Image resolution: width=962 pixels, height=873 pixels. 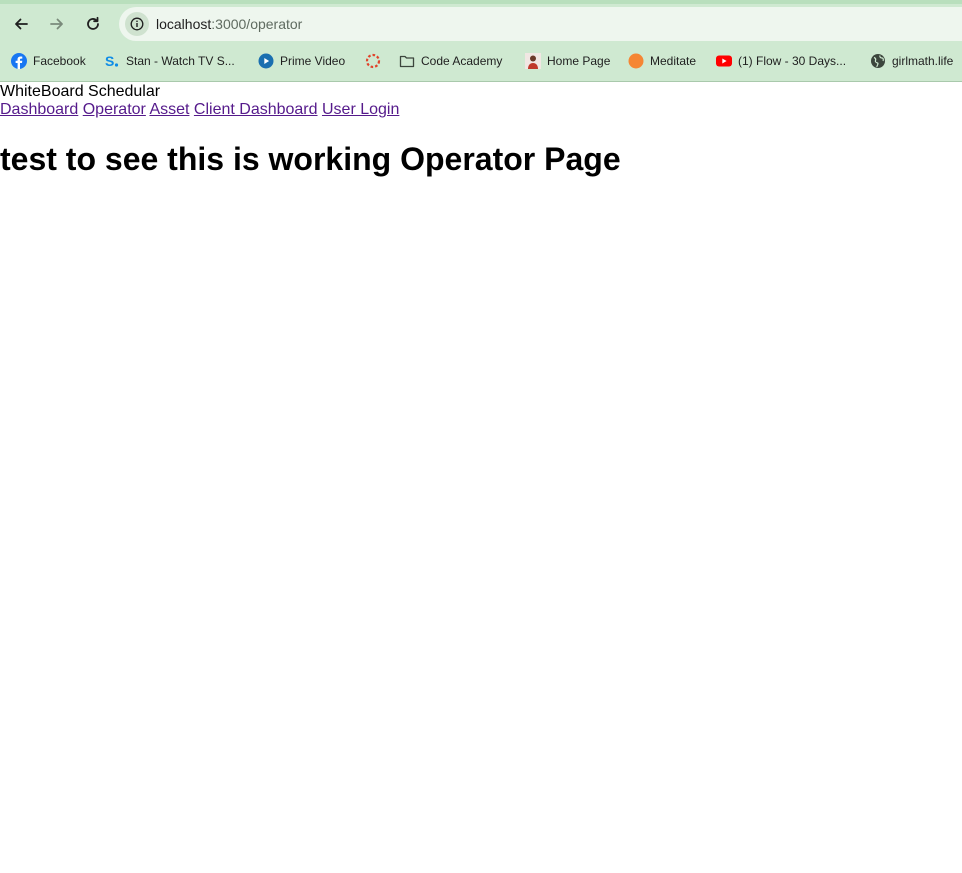 What do you see at coordinates (724, 61) in the screenshot?
I see `youtube-icon` at bounding box center [724, 61].